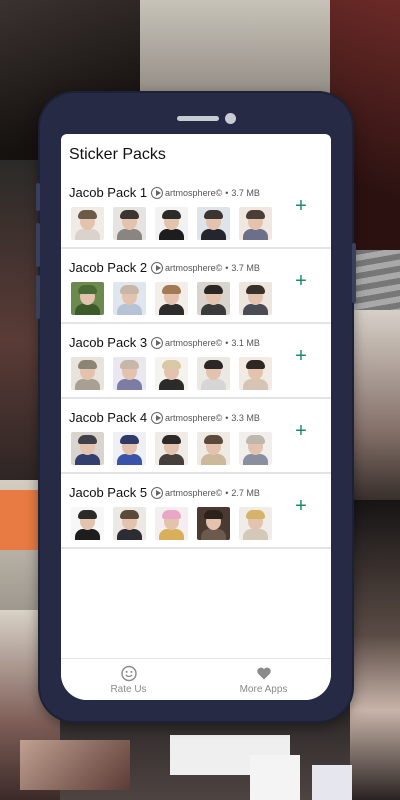 This screenshot has width=400, height=800. I want to click on phone-notch, so click(196, 113).